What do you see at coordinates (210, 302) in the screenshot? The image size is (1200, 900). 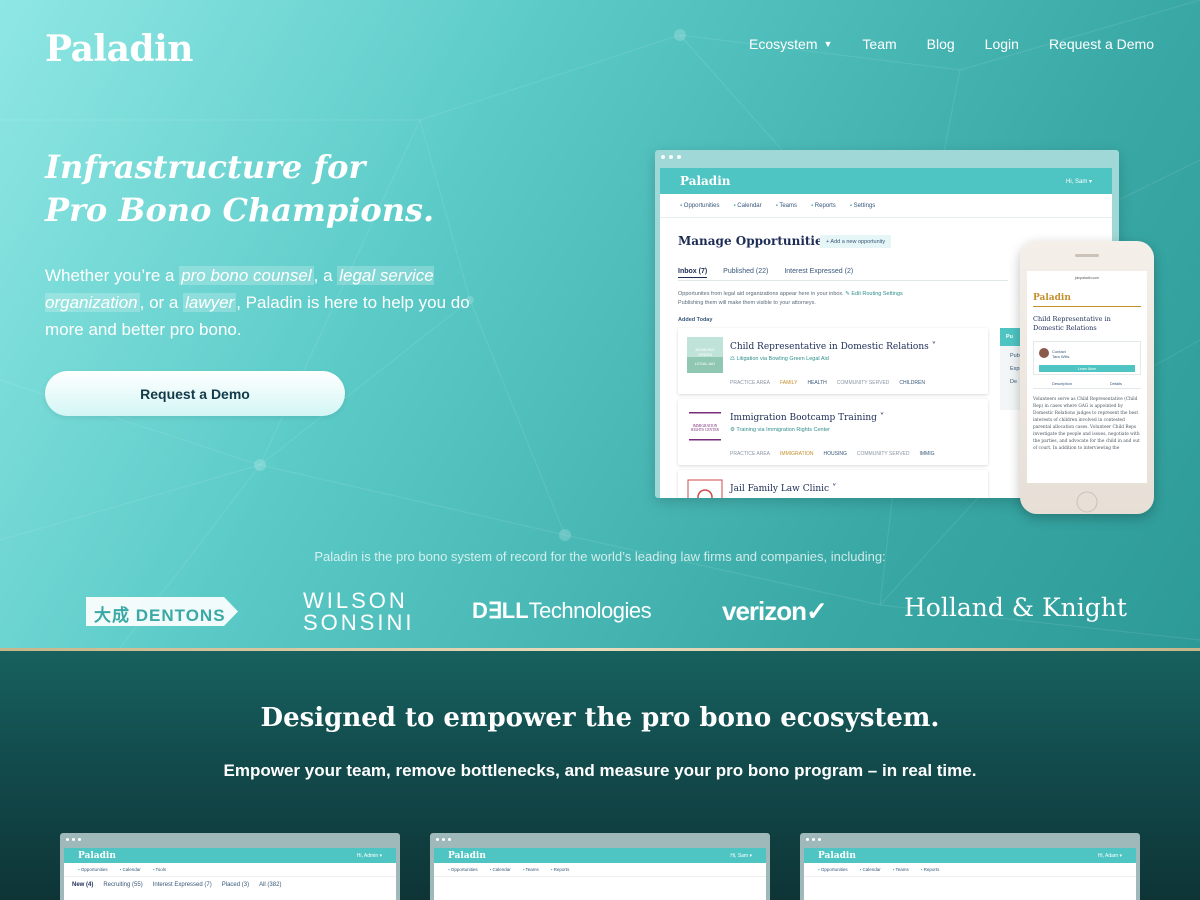 I see `lead-highlight-lawyer: lawyer` at bounding box center [210, 302].